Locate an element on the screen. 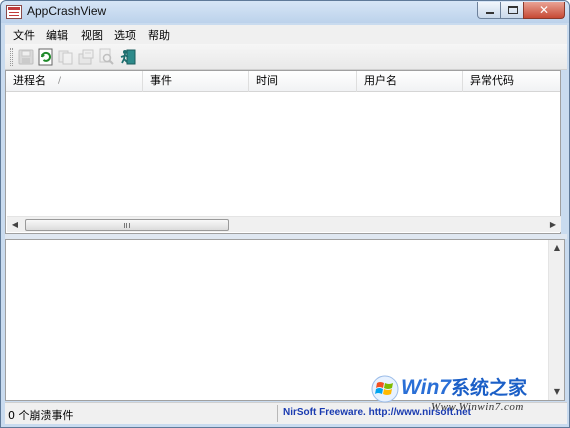  menu-help: 帮助 is located at coordinates (159, 35).